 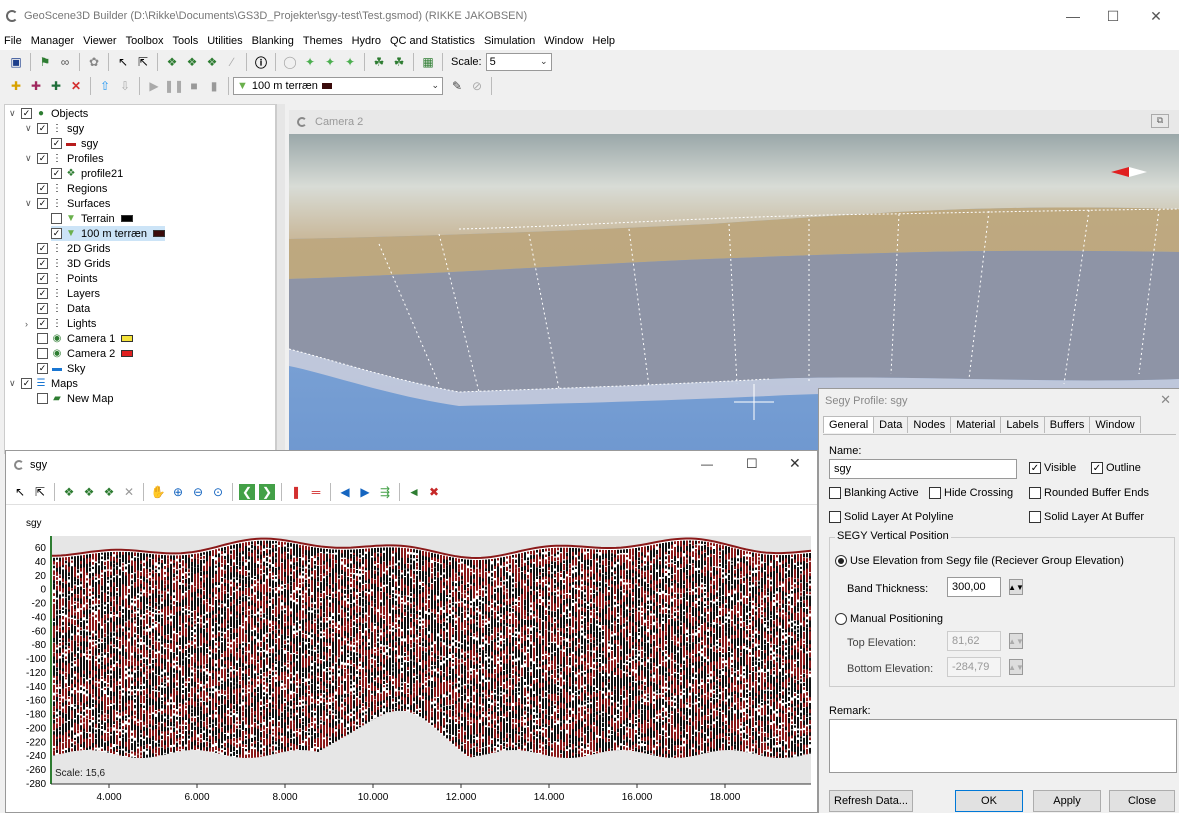 I want to click on profile-tool-icon: ❖, so click(x=172, y=62).